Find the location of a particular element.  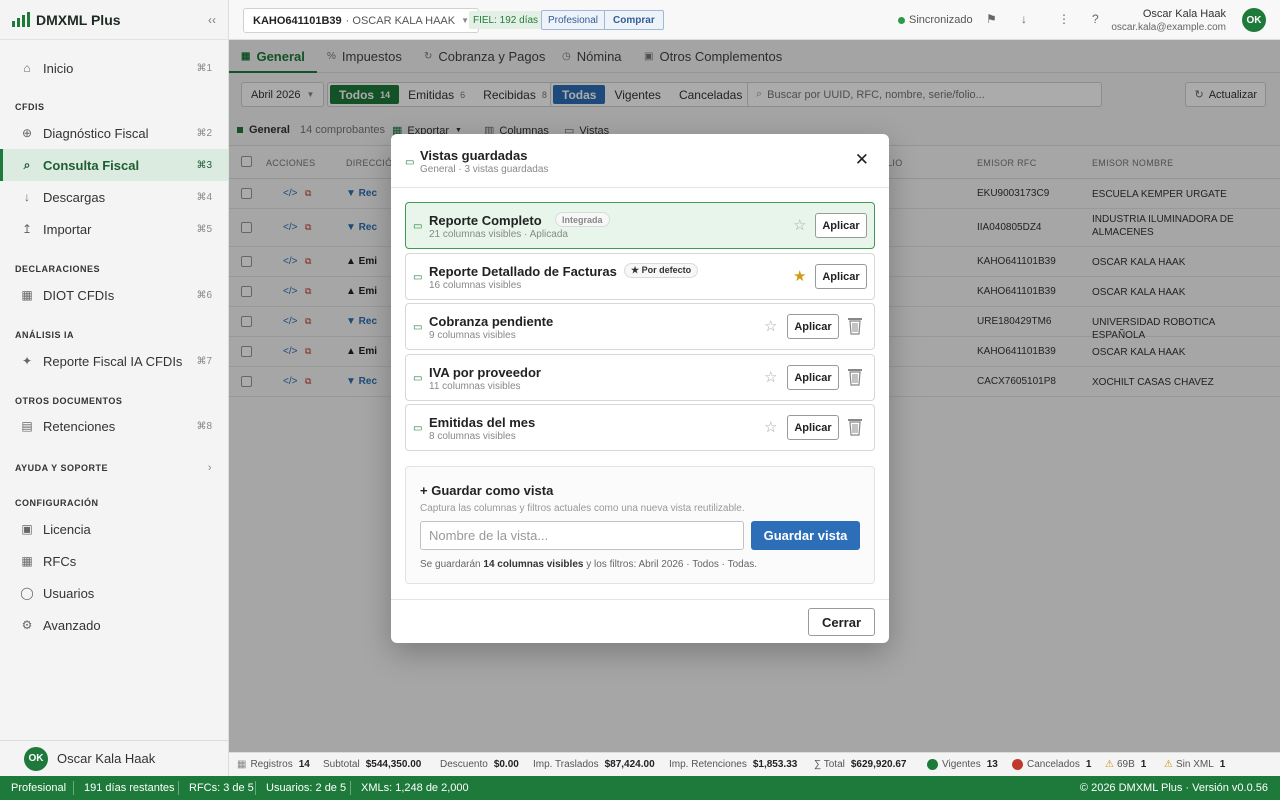

total-value: $544,350.00 is located at coordinates (393, 764).